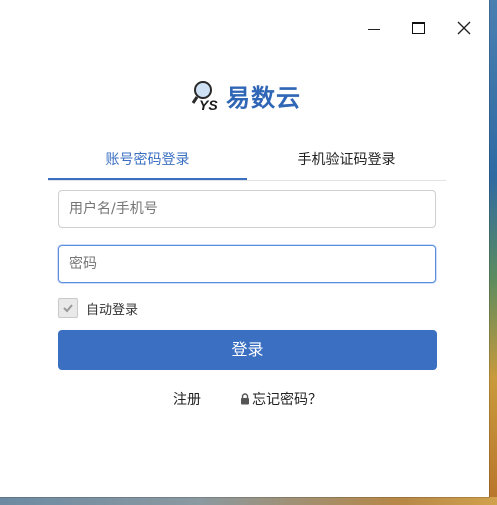 This screenshot has height=505, width=497. Describe the element at coordinates (372, 485) in the screenshot. I see `watermark-text: https://blog.csdn.net/zhp98012` at that location.